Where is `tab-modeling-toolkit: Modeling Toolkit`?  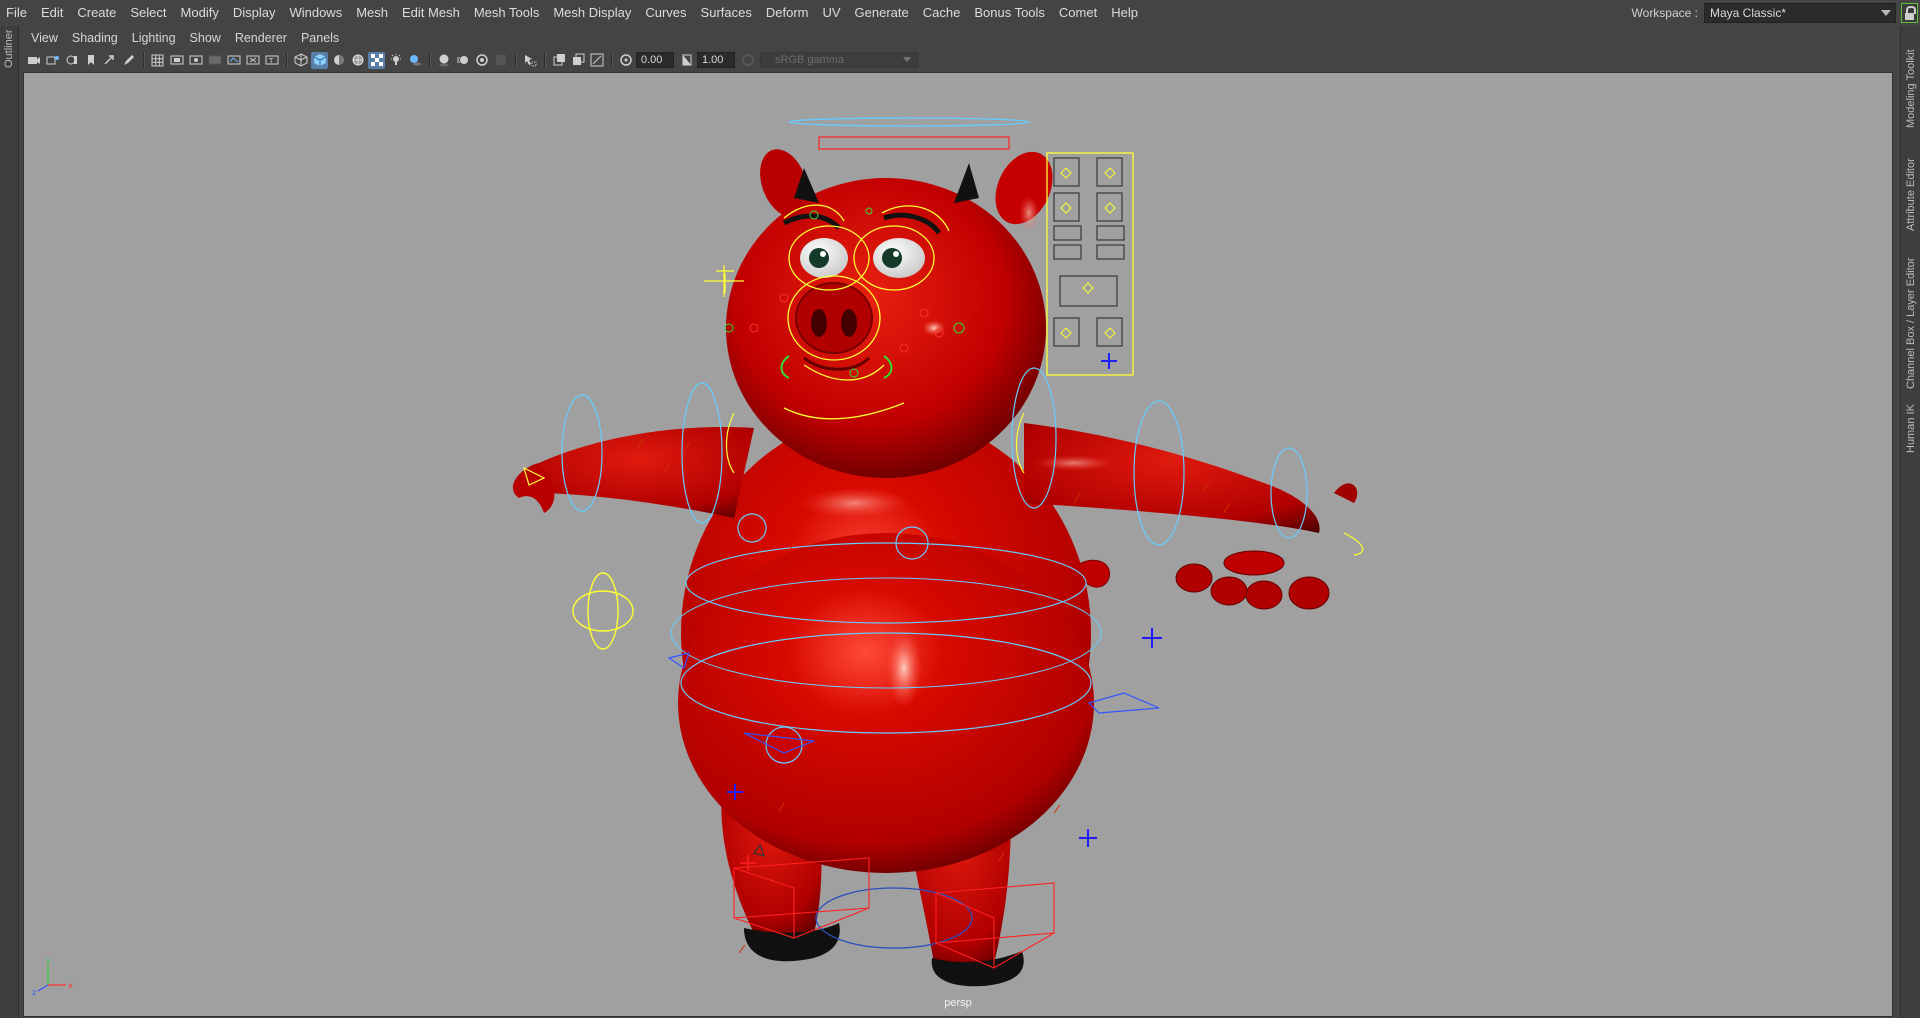
tab-modeling-toolkit: Modeling Toolkit is located at coordinates (1911, 88).